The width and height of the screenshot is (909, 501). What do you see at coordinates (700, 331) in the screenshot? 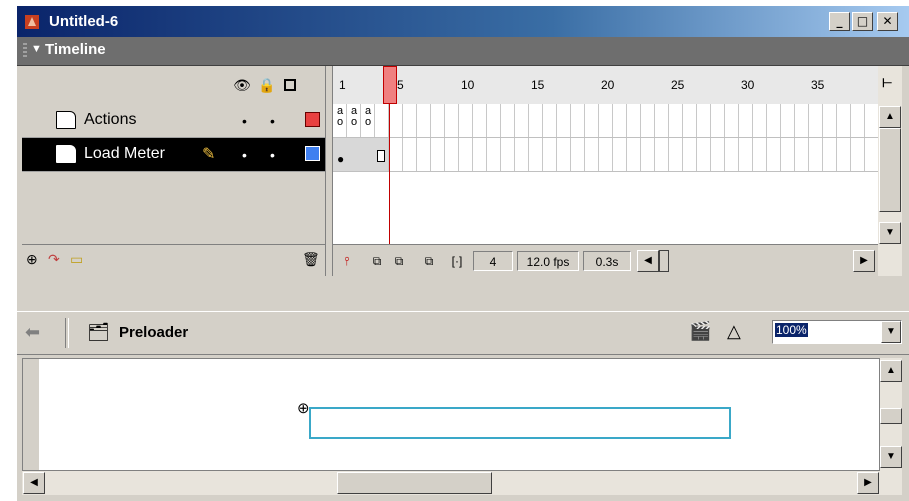
I see `edit-scene-icon: 🎬` at bounding box center [700, 331].